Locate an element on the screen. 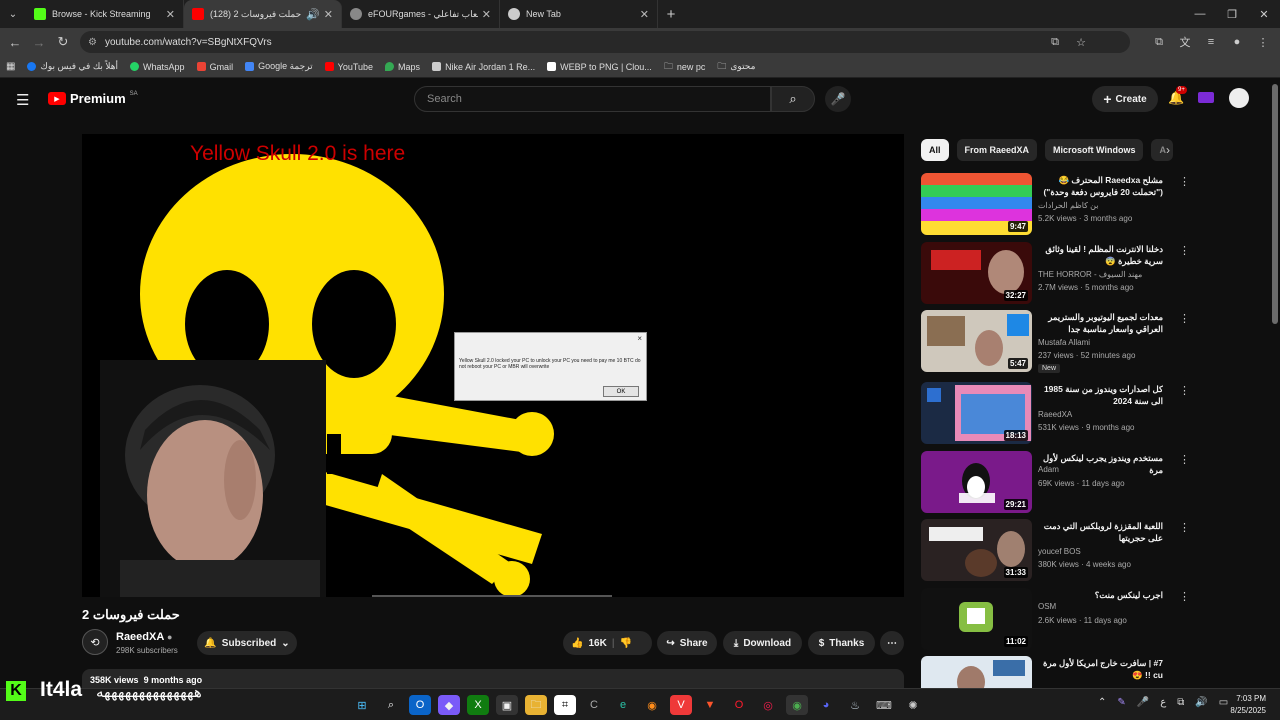  tab-new: New Tab ✕ is located at coordinates (579, 14).